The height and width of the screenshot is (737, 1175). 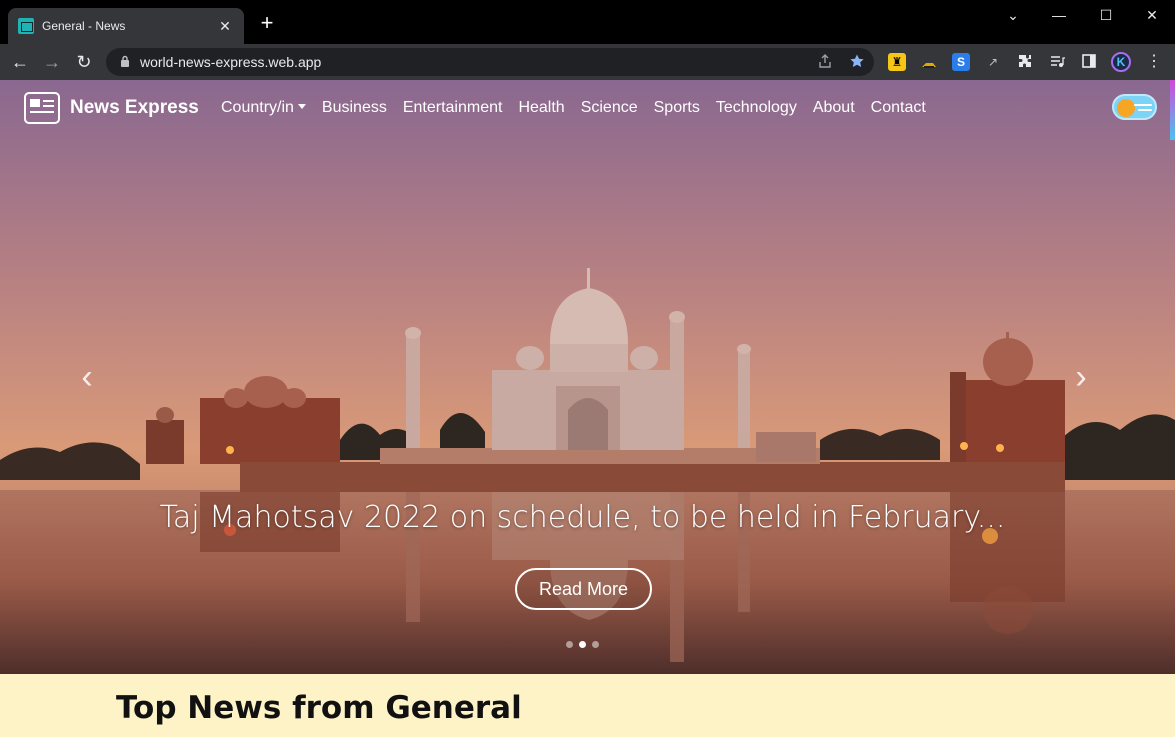 What do you see at coordinates (583, 589) in the screenshot?
I see `read-more-button: Read More` at bounding box center [583, 589].